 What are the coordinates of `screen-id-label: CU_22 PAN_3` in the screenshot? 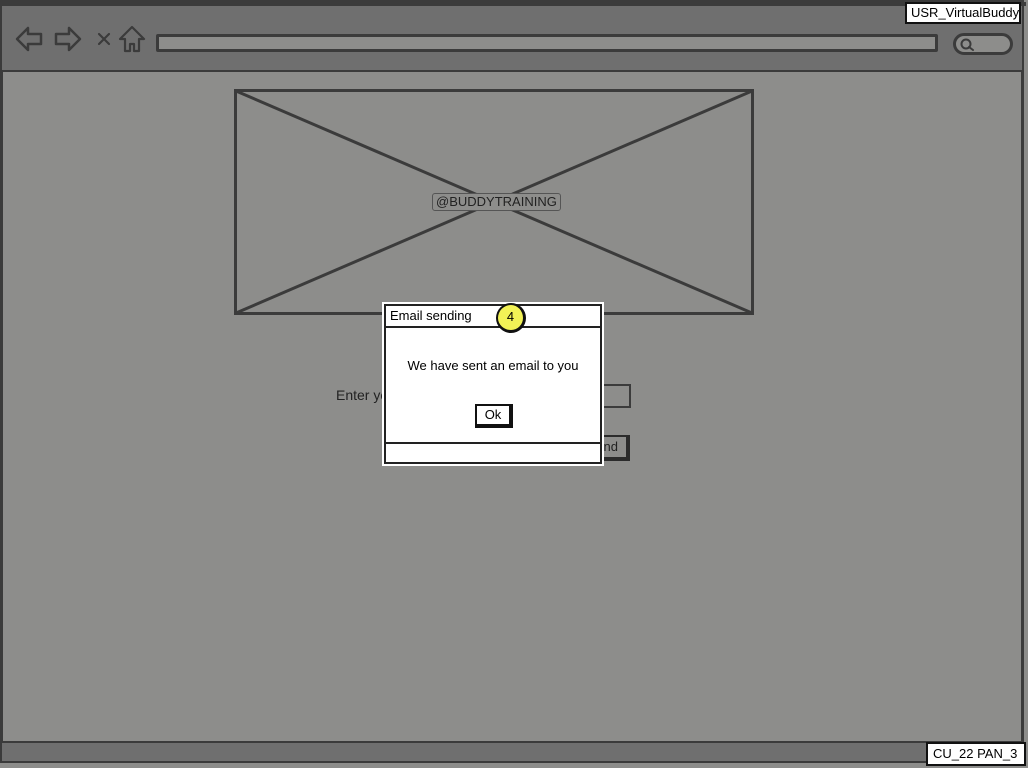 It's located at (976, 754).